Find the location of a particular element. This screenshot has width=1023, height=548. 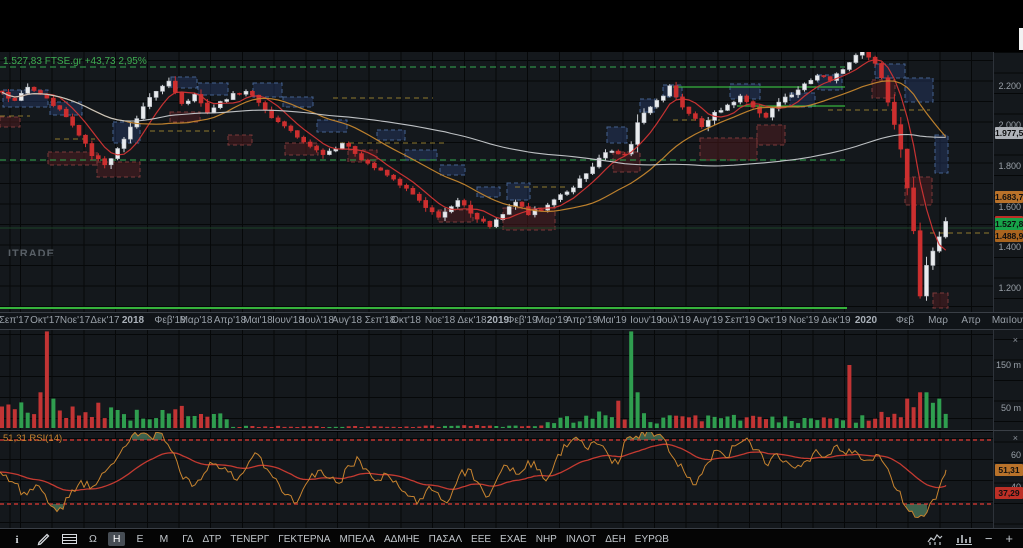

time-axis-label: Ιουν'18 is located at coordinates (288, 320).